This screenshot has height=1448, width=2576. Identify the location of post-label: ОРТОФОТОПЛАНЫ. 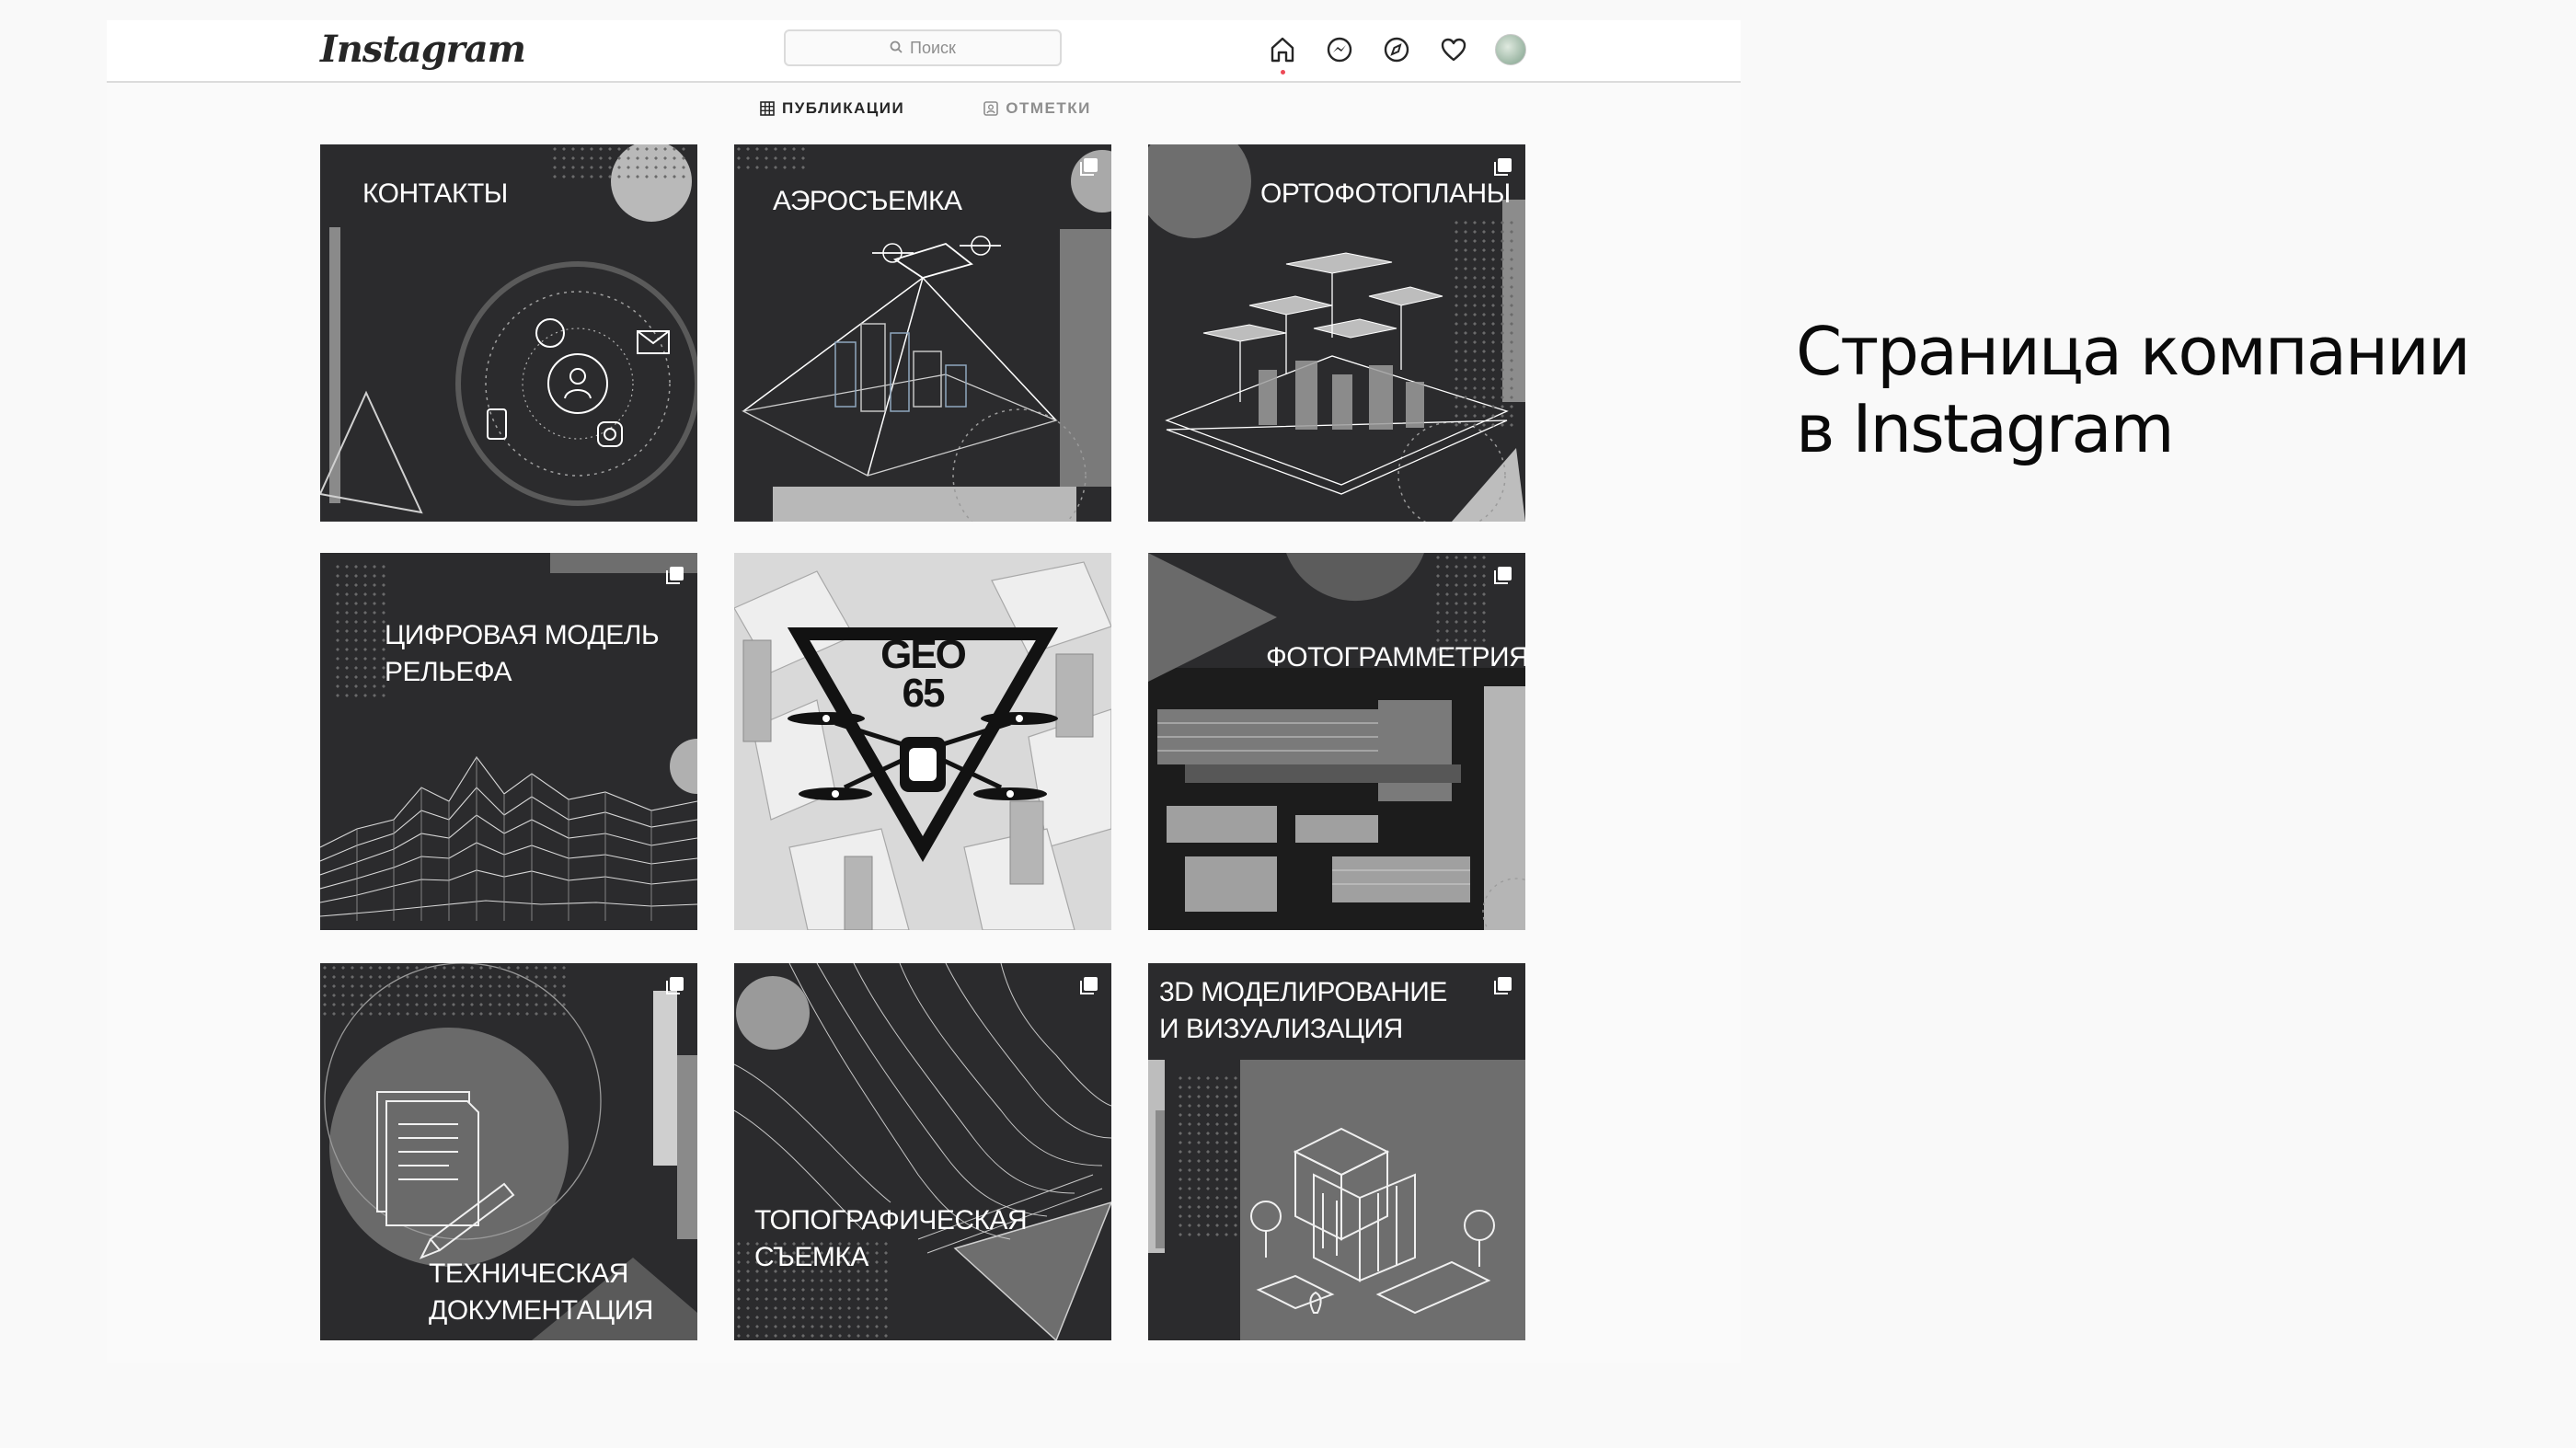
(1385, 193).